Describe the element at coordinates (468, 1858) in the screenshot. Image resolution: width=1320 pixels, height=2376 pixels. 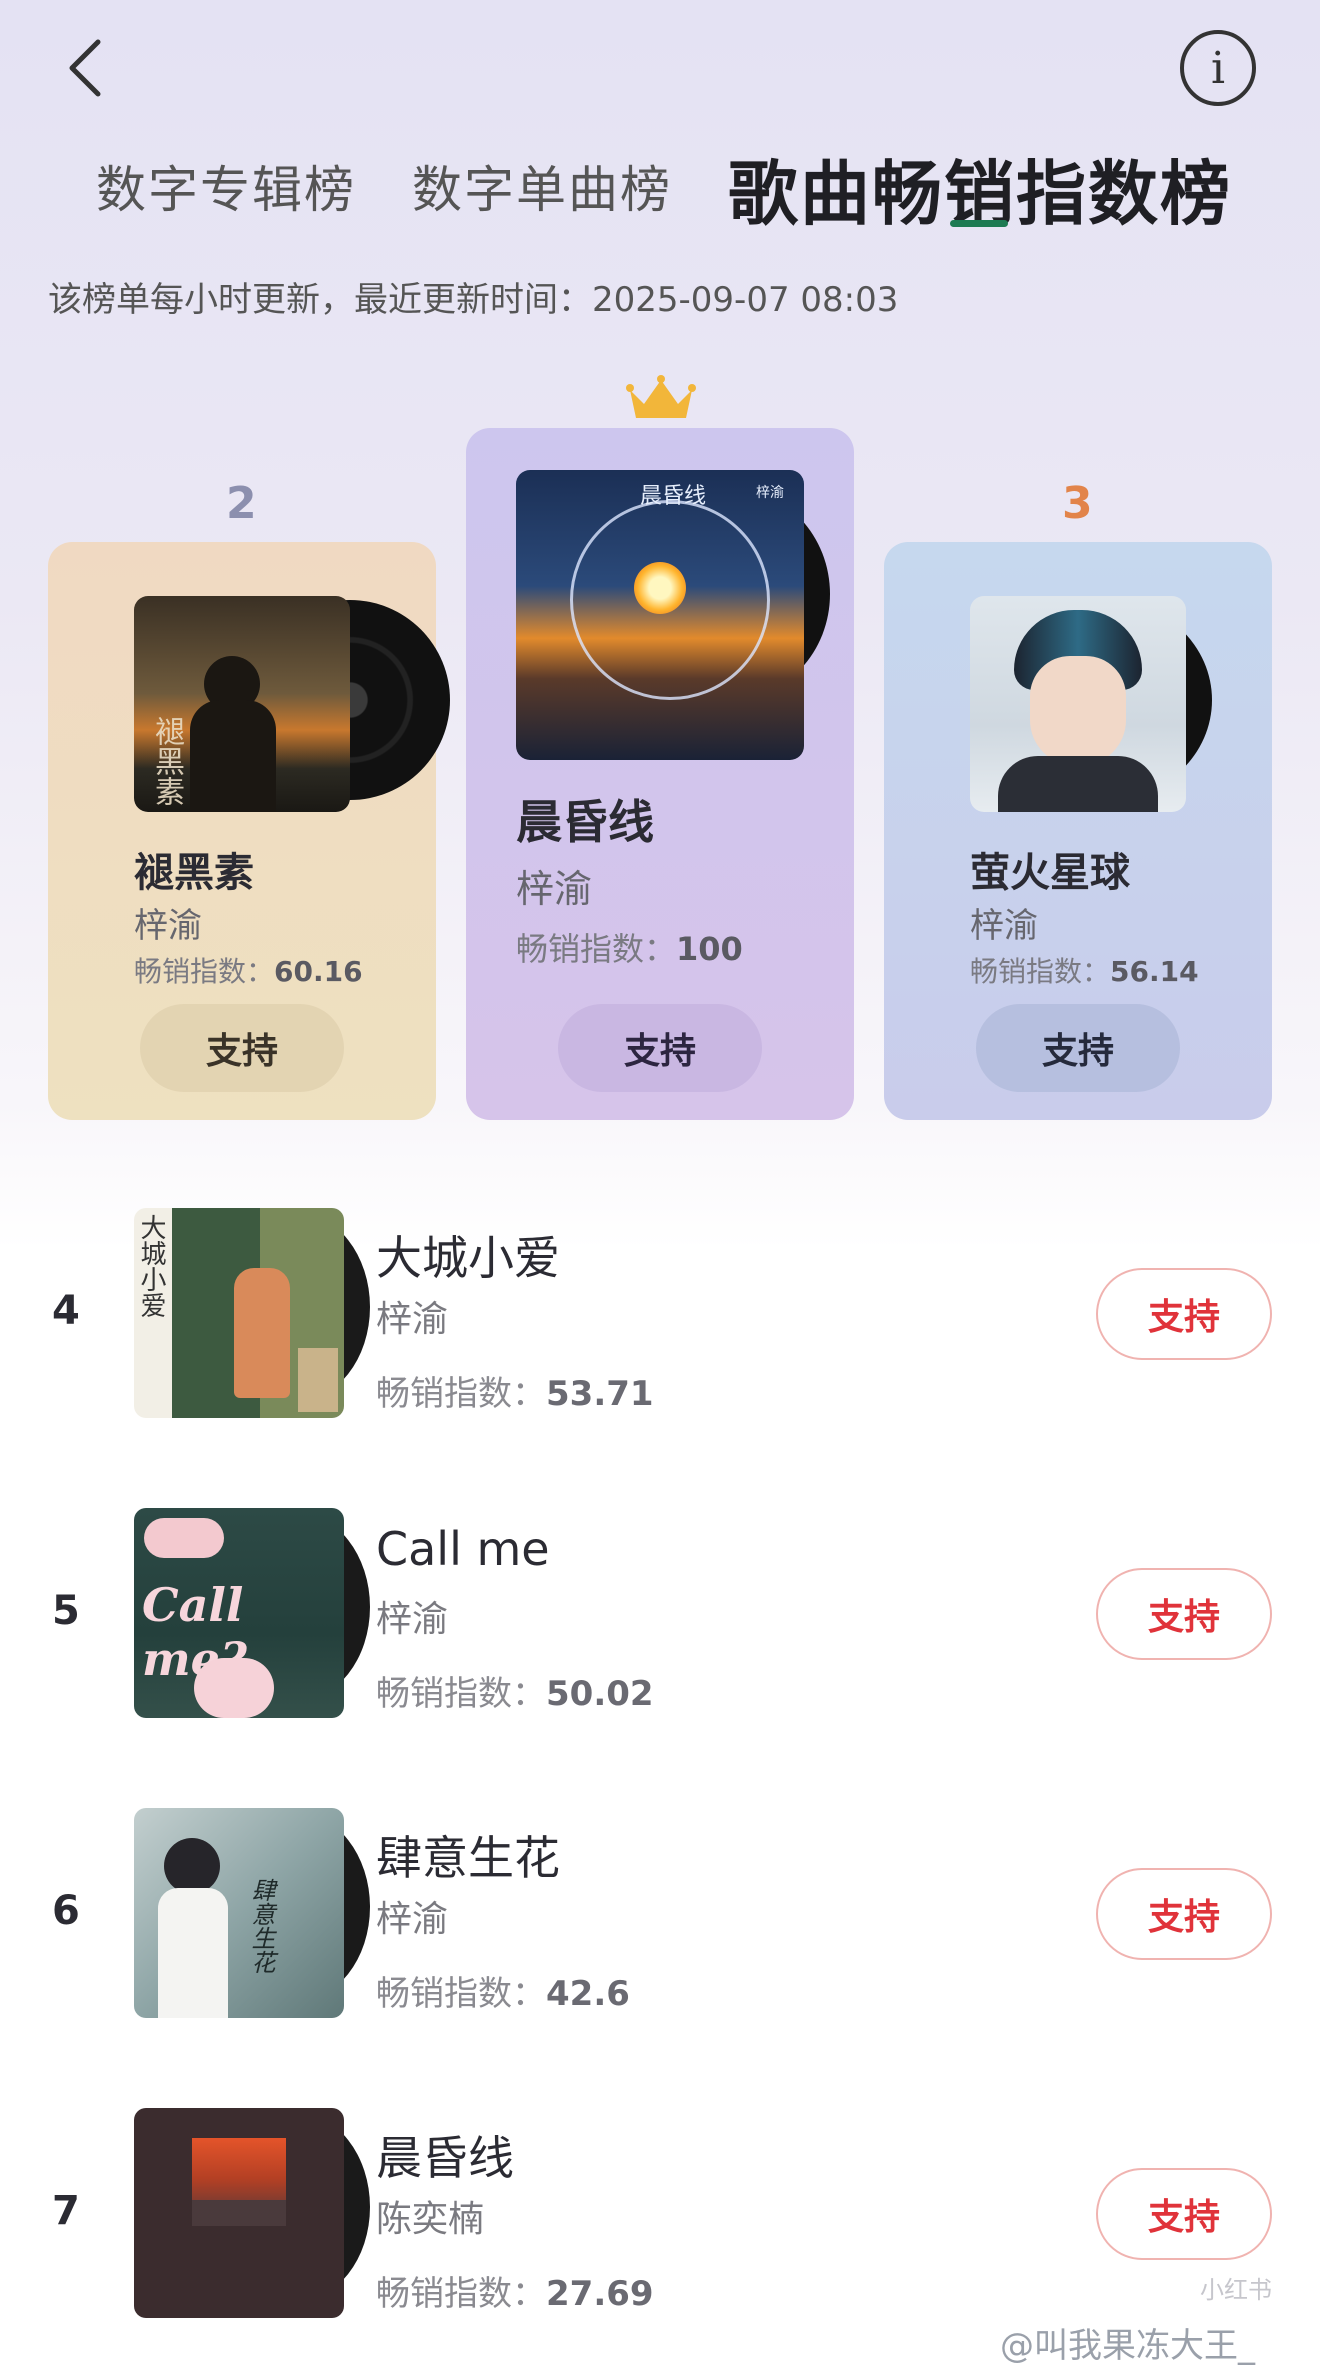
I see `song-title: 肆意生花` at that location.